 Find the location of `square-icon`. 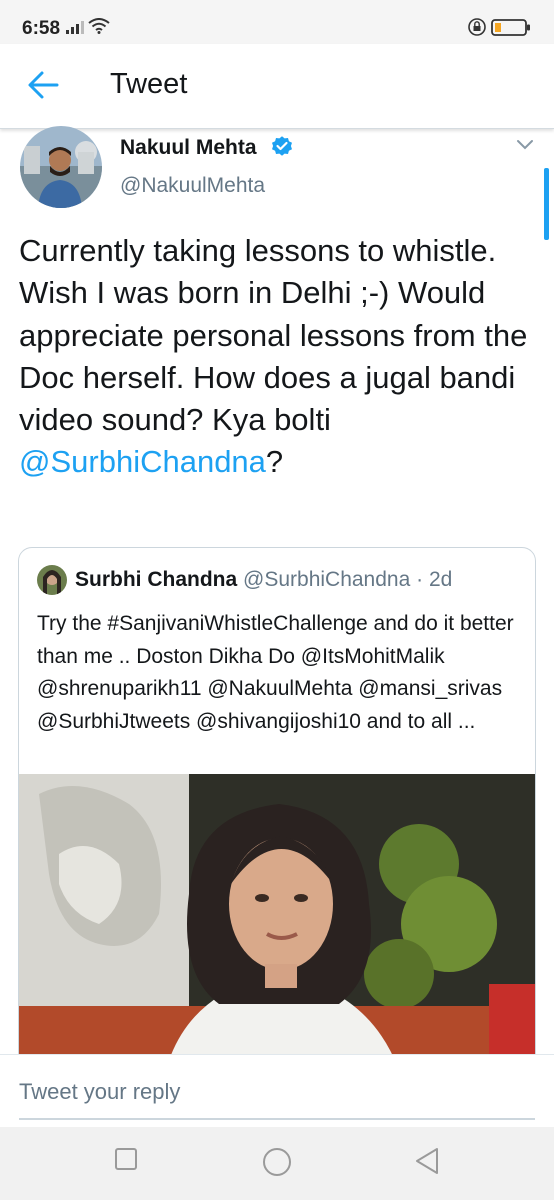

square-icon is located at coordinates (126, 1159).